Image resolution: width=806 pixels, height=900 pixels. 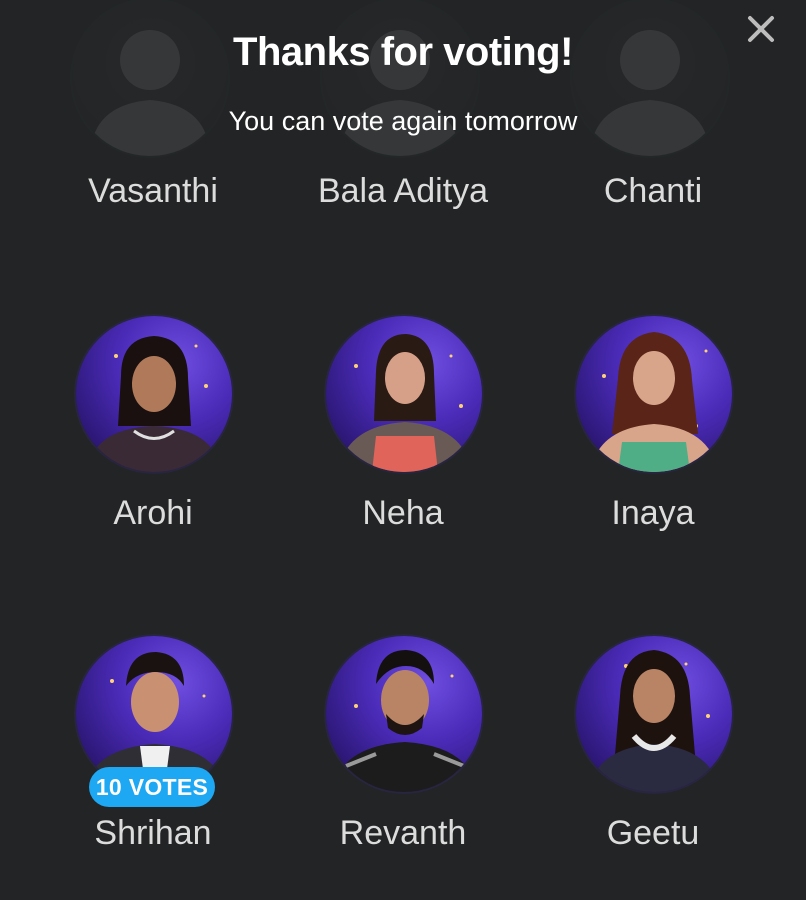 I want to click on contestant-card-arohi: Arohi, so click(x=153, y=466).